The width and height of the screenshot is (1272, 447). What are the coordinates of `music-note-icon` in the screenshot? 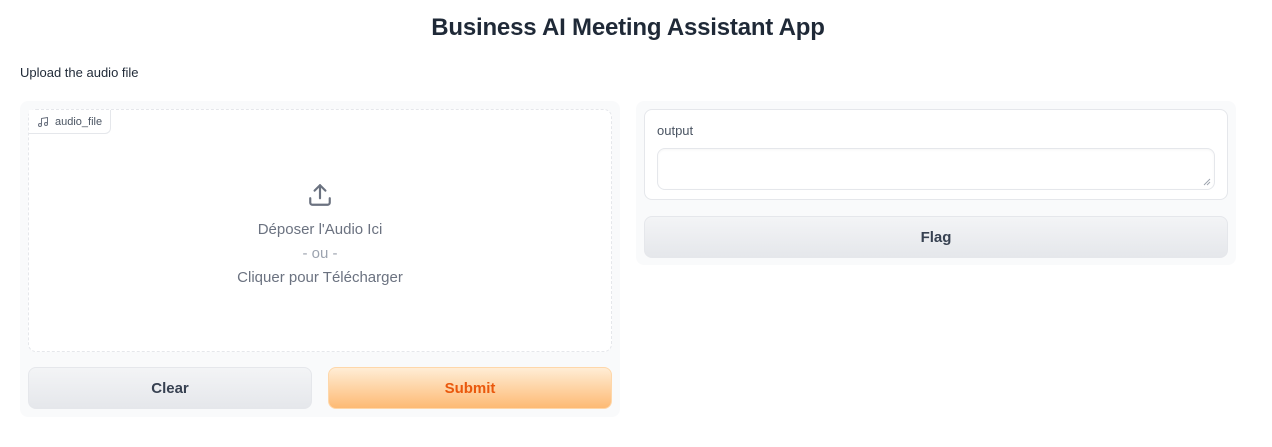 It's located at (43, 122).